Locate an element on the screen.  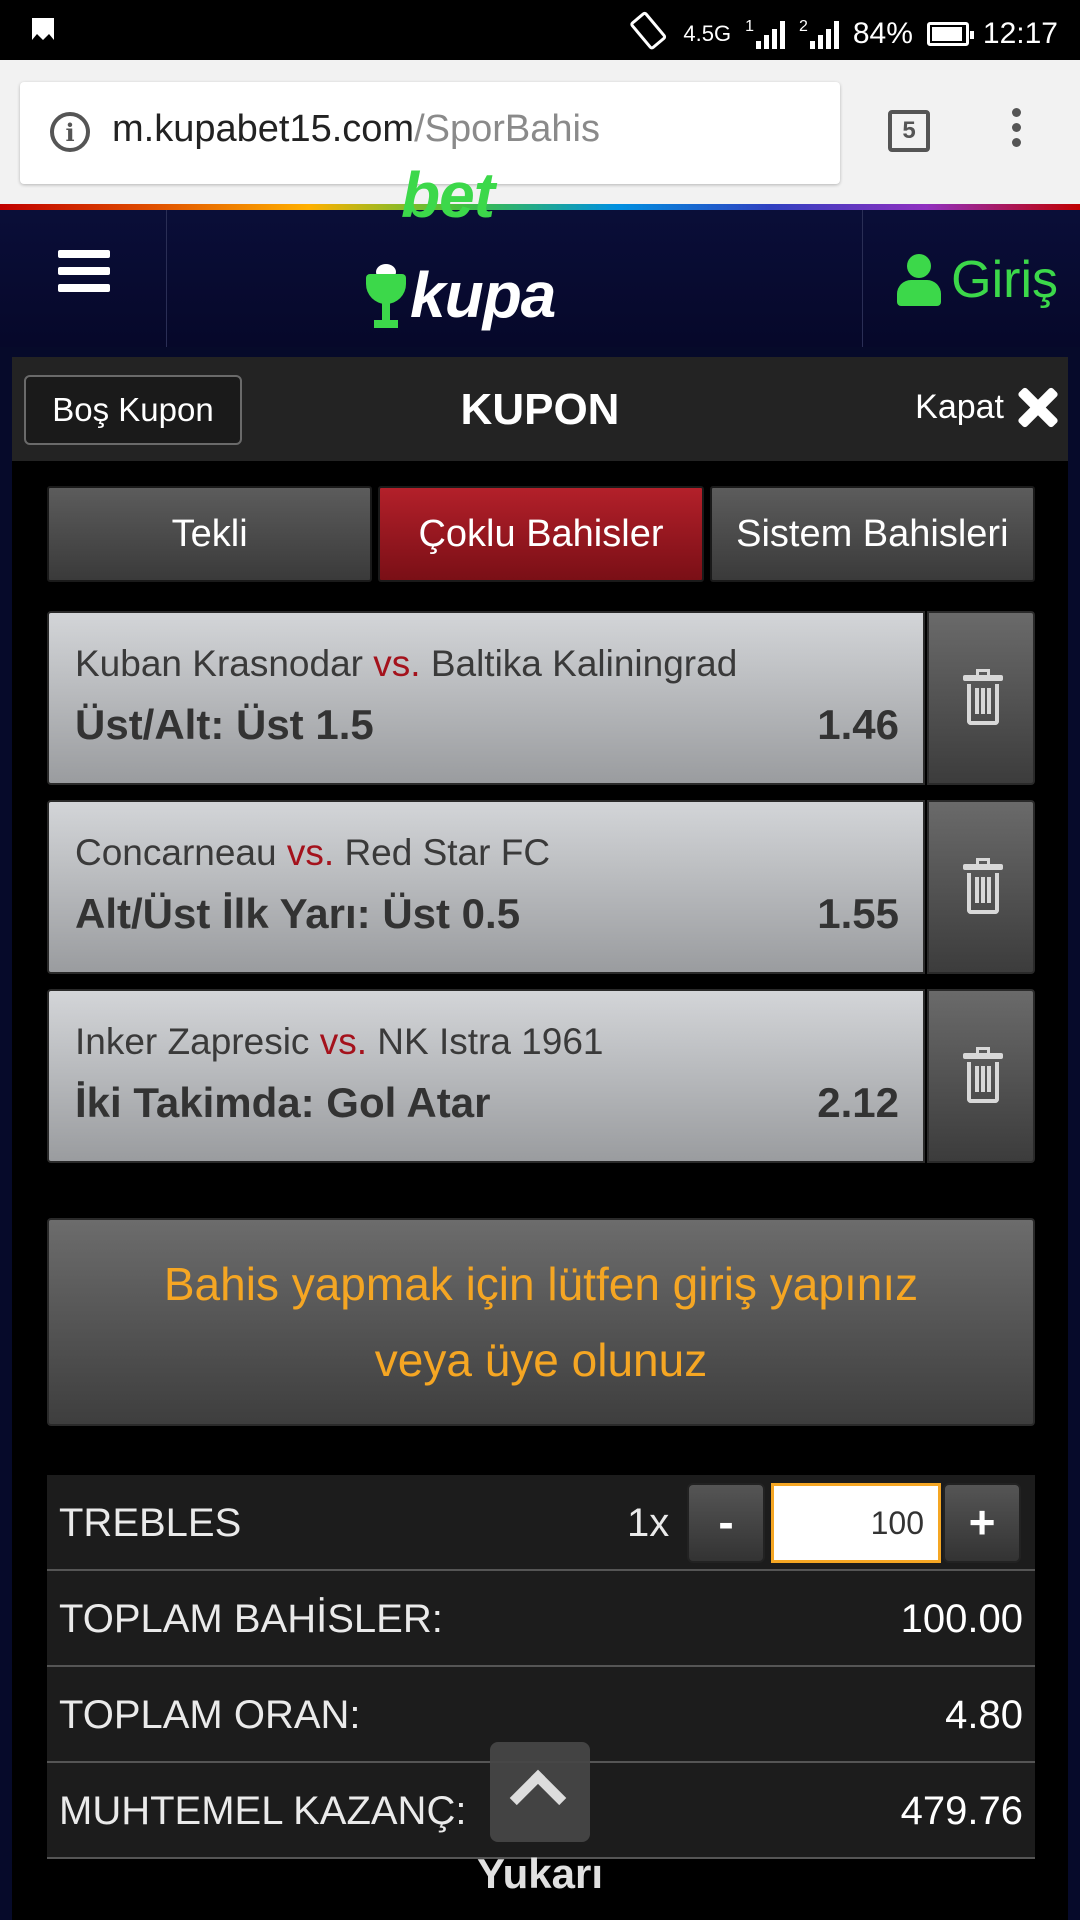
site-logo: kupa bet is located at coordinates (461, 245).